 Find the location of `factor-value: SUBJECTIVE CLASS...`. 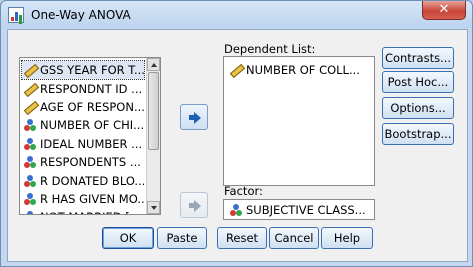

factor-value: SUBJECTIVE CLASS... is located at coordinates (306, 209).